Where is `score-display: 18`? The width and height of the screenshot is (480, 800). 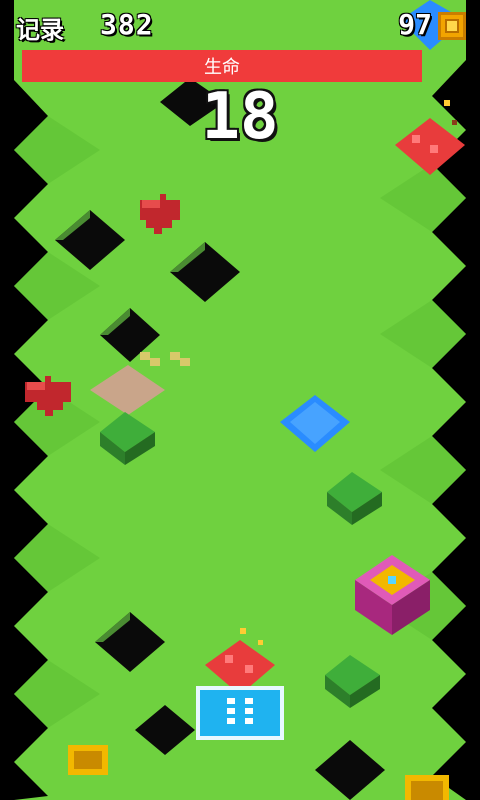 score-display: 18 is located at coordinates (240, 117).